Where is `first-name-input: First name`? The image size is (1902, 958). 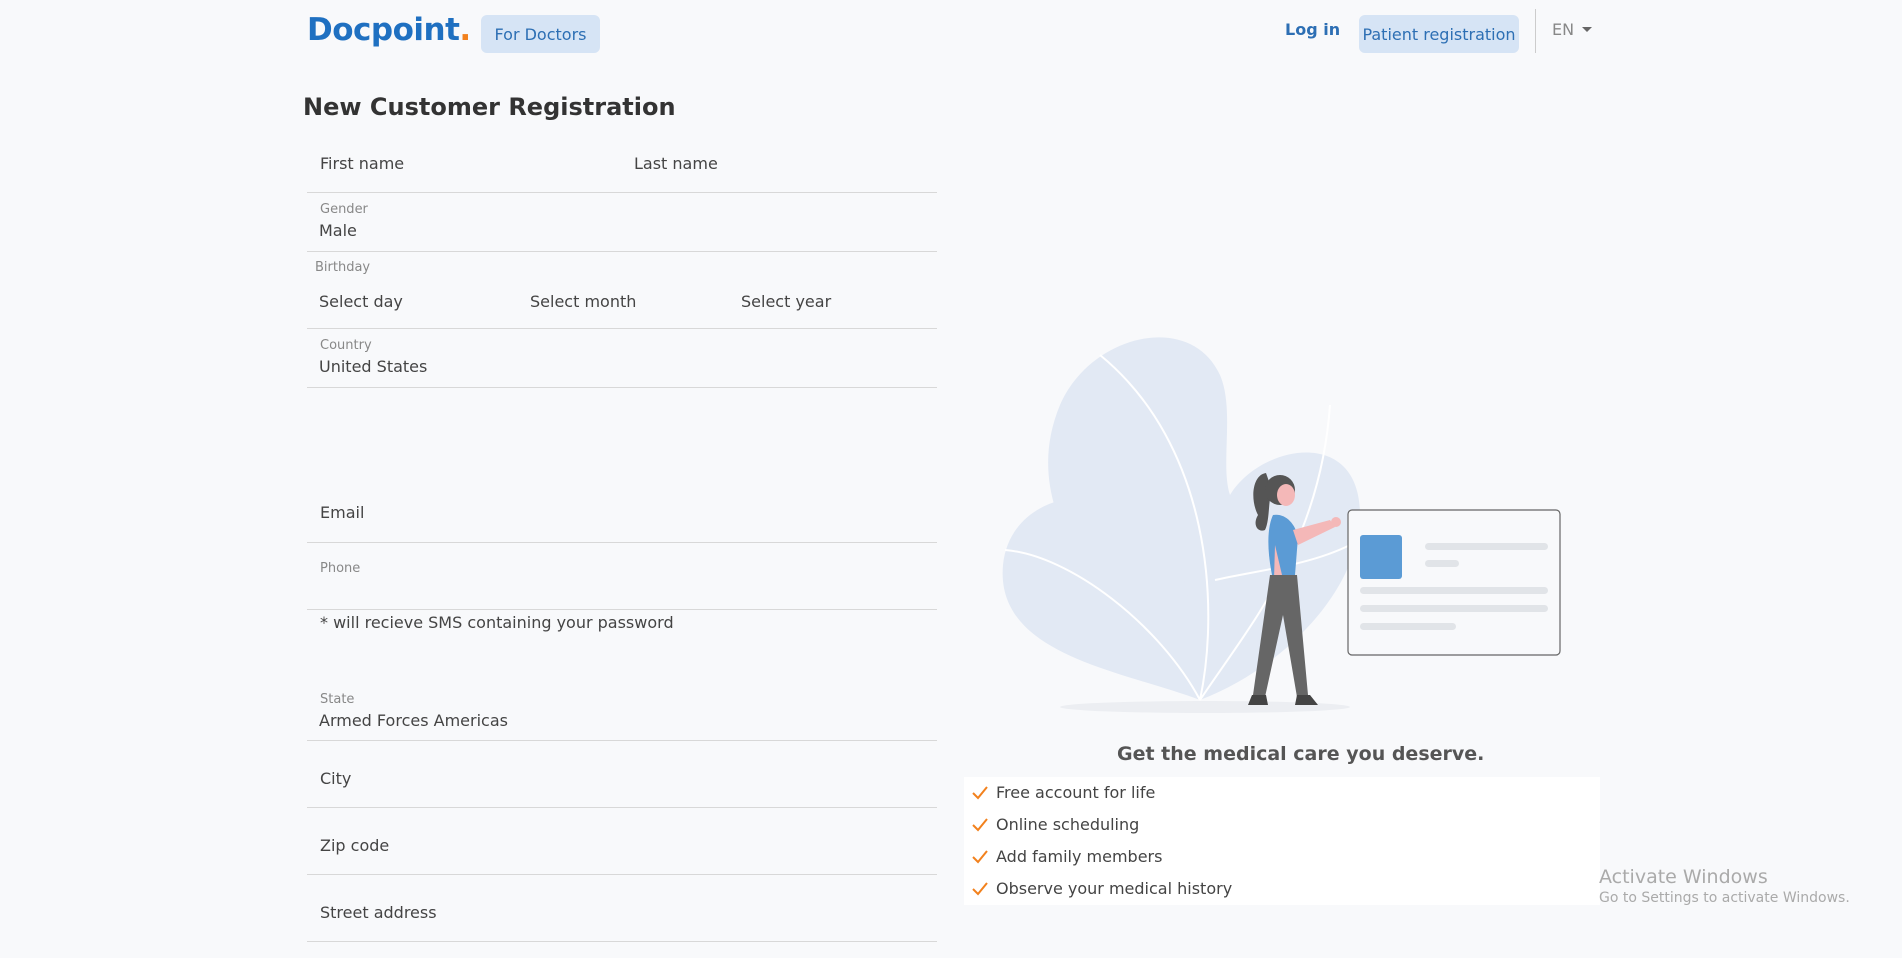
first-name-input: First name is located at coordinates (362, 163).